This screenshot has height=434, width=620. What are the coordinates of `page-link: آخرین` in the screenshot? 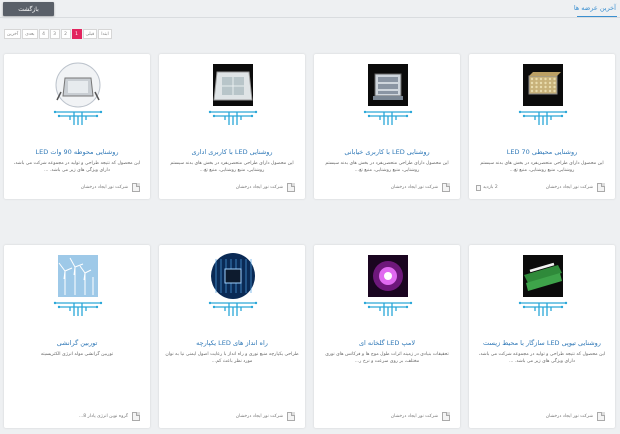 It's located at (13, 34).